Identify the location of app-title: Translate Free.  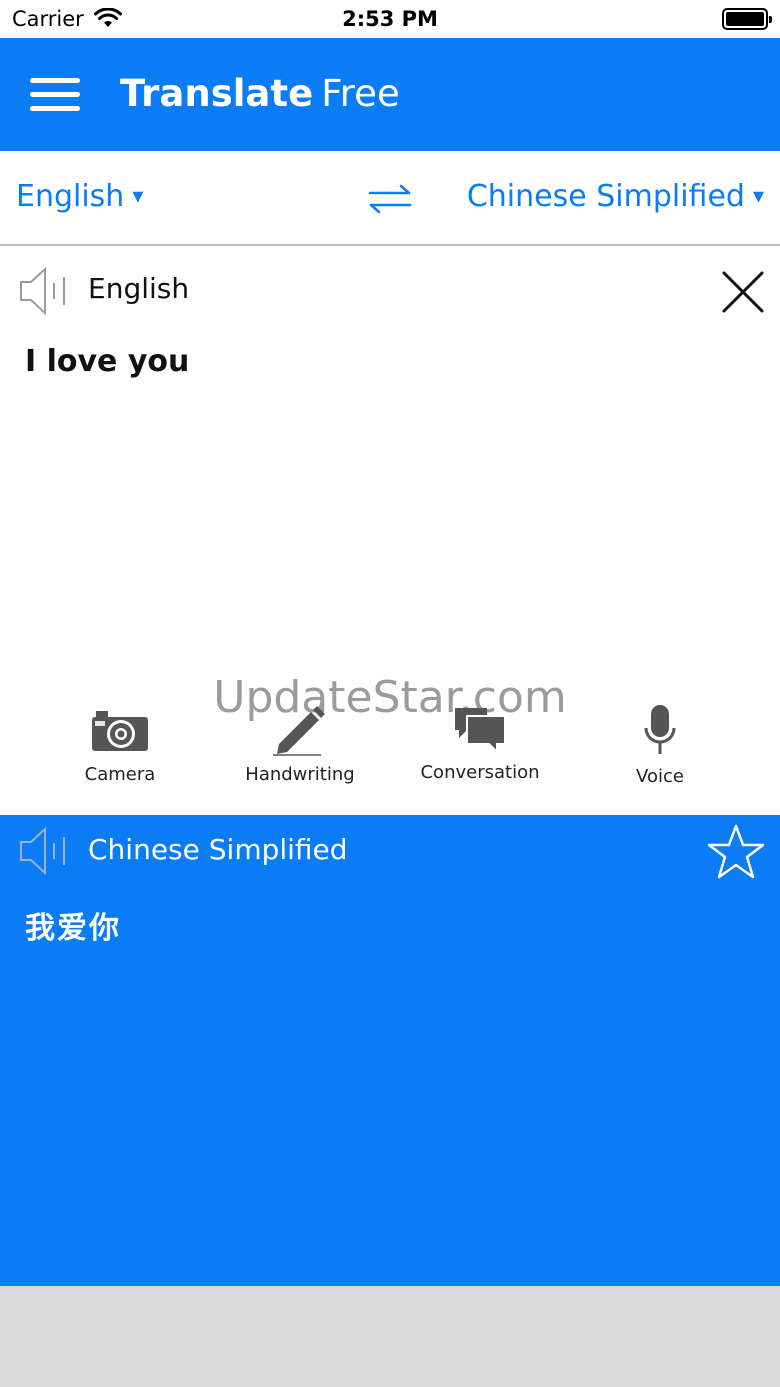
(260, 93).